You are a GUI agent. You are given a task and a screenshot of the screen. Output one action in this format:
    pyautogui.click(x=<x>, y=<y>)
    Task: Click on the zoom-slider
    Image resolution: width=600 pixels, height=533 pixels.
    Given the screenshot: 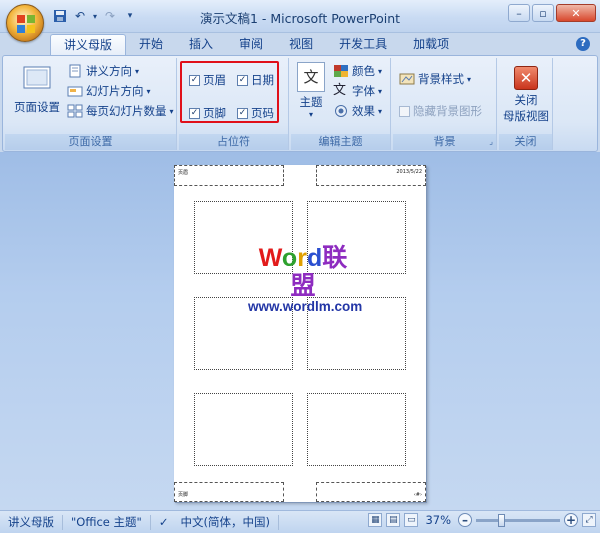 What is the action you would take?
    pyautogui.click(x=518, y=520)
    